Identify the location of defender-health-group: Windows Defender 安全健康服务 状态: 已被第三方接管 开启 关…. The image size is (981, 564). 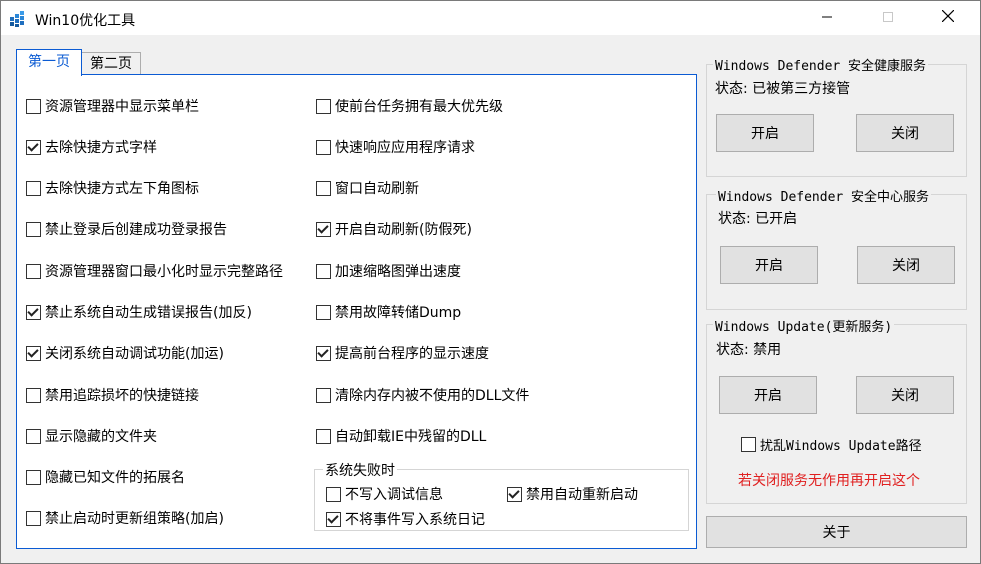
(836, 116).